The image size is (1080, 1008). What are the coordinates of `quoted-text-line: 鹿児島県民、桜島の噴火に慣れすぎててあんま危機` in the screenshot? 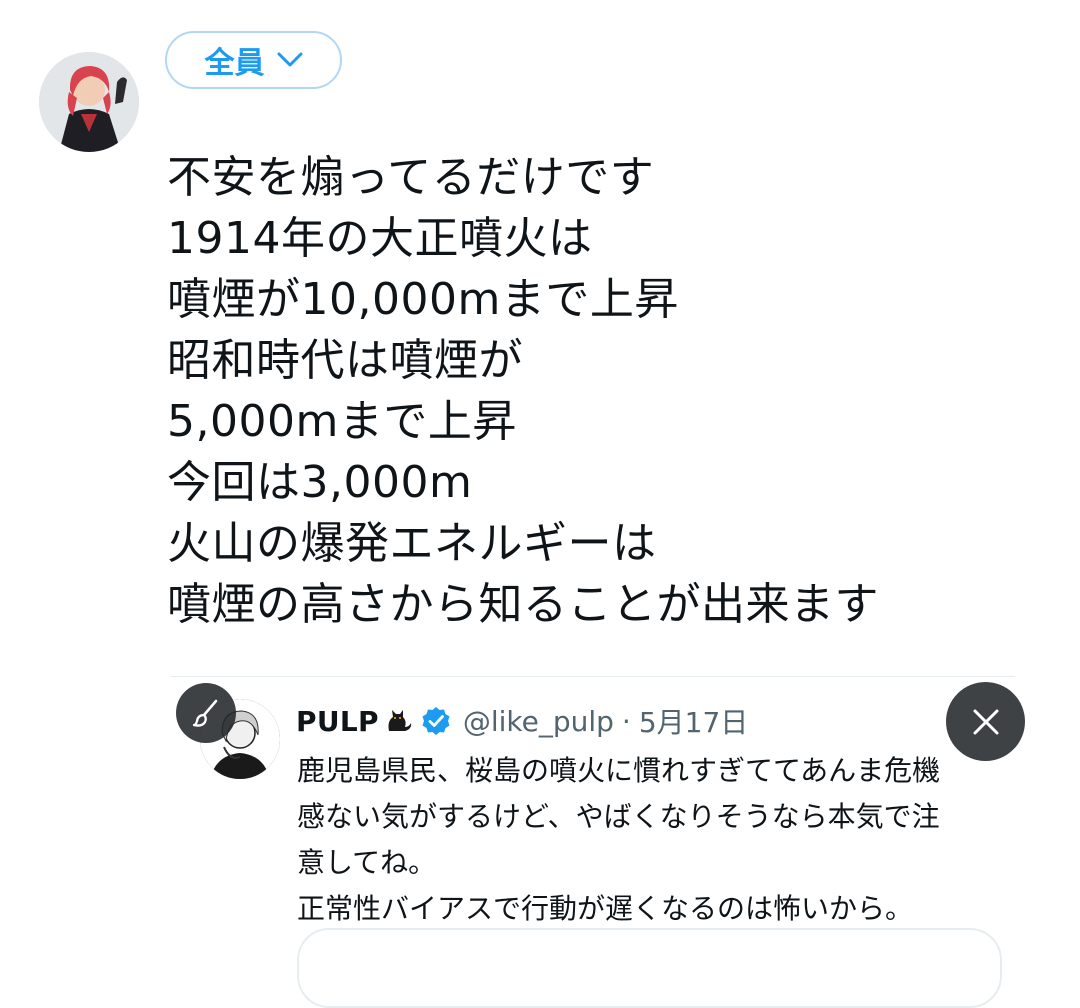 It's located at (619, 770).